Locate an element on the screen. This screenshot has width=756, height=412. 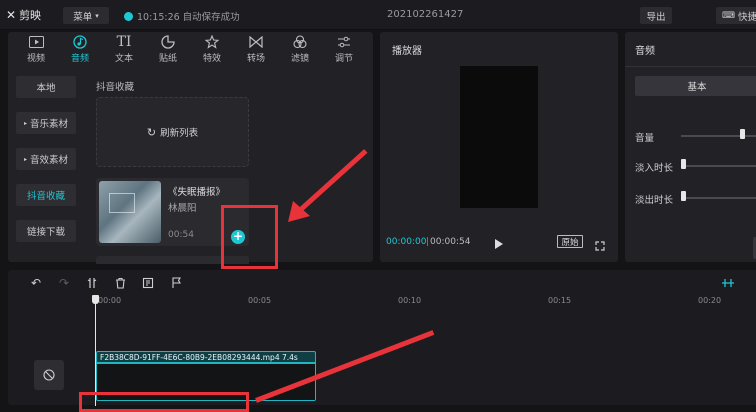
playhead is located at coordinates (95, 351).